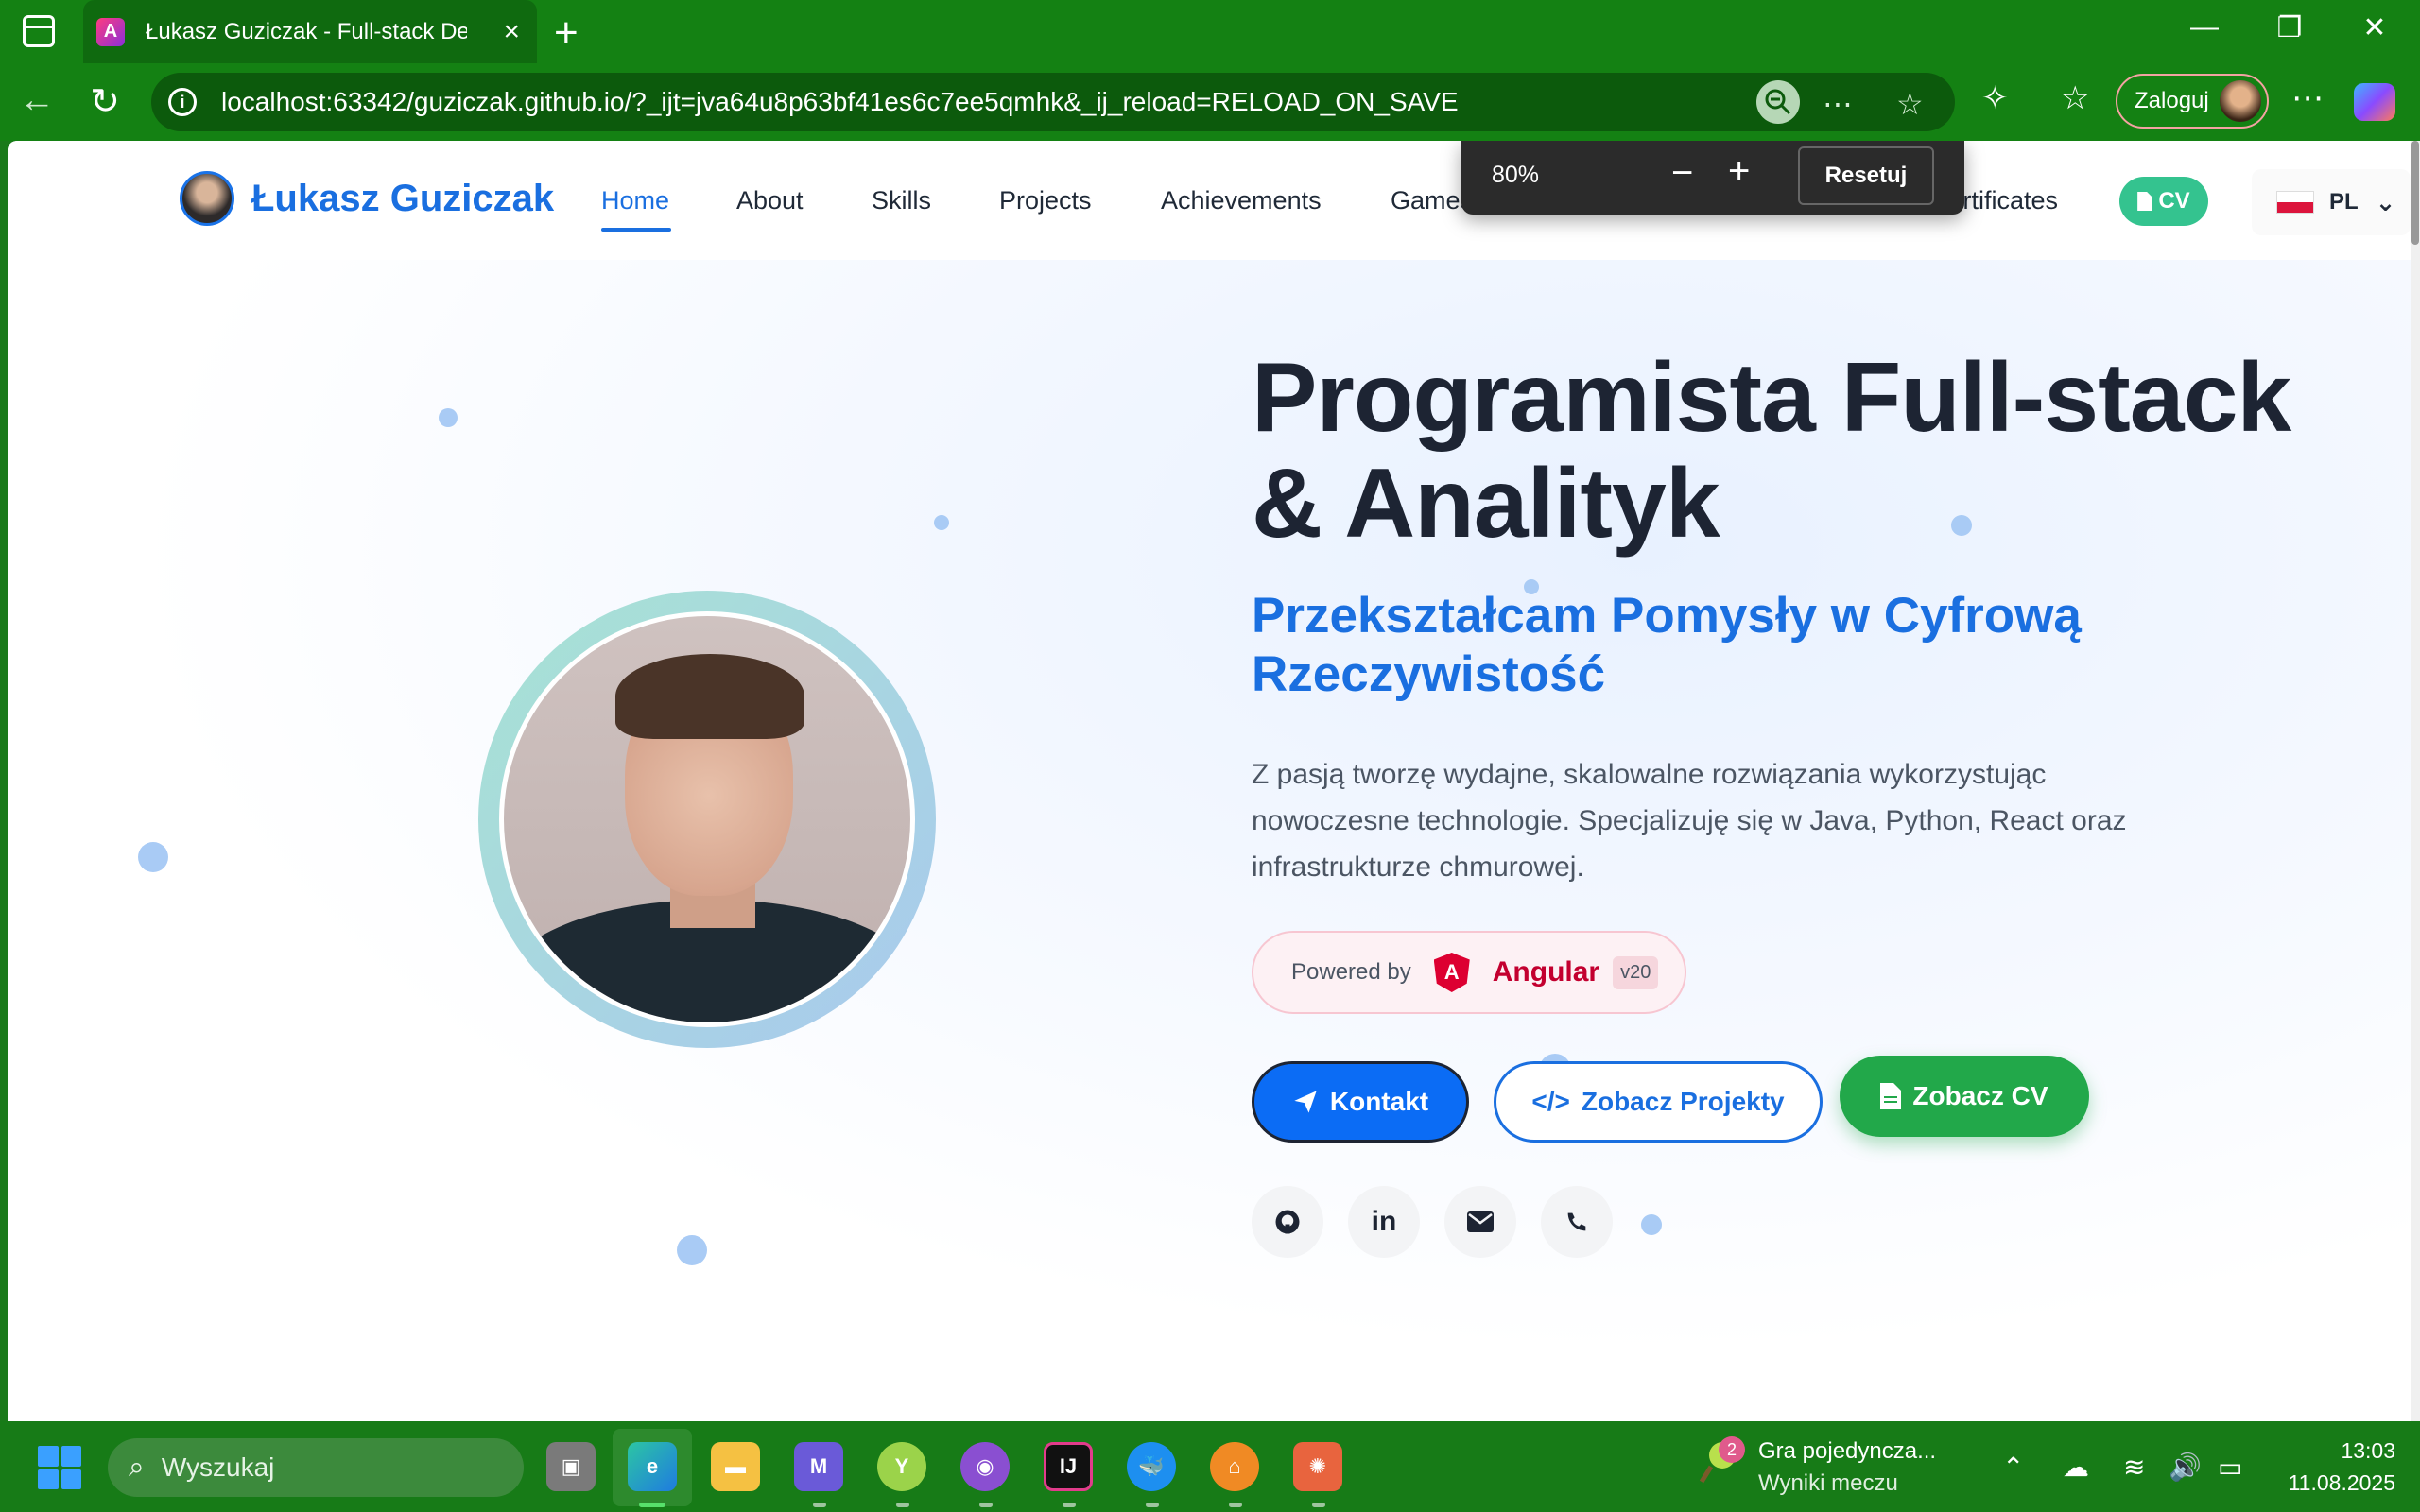  What do you see at coordinates (1866, 175) in the screenshot?
I see `zoom-reset-button: Resetuj` at bounding box center [1866, 175].